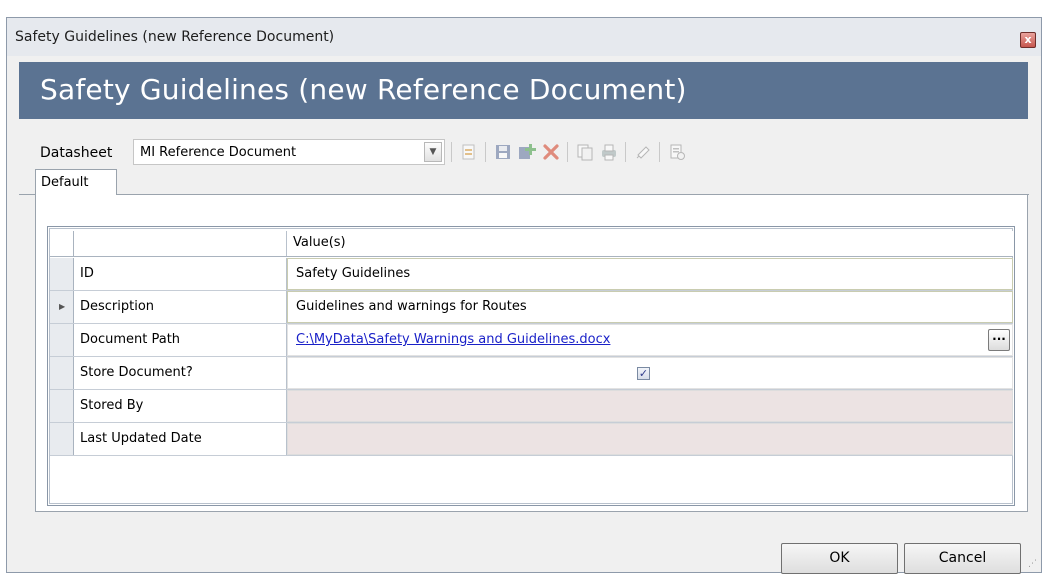 Image resolution: width=1052 pixels, height=579 pixels. I want to click on copy-icon, so click(585, 152).